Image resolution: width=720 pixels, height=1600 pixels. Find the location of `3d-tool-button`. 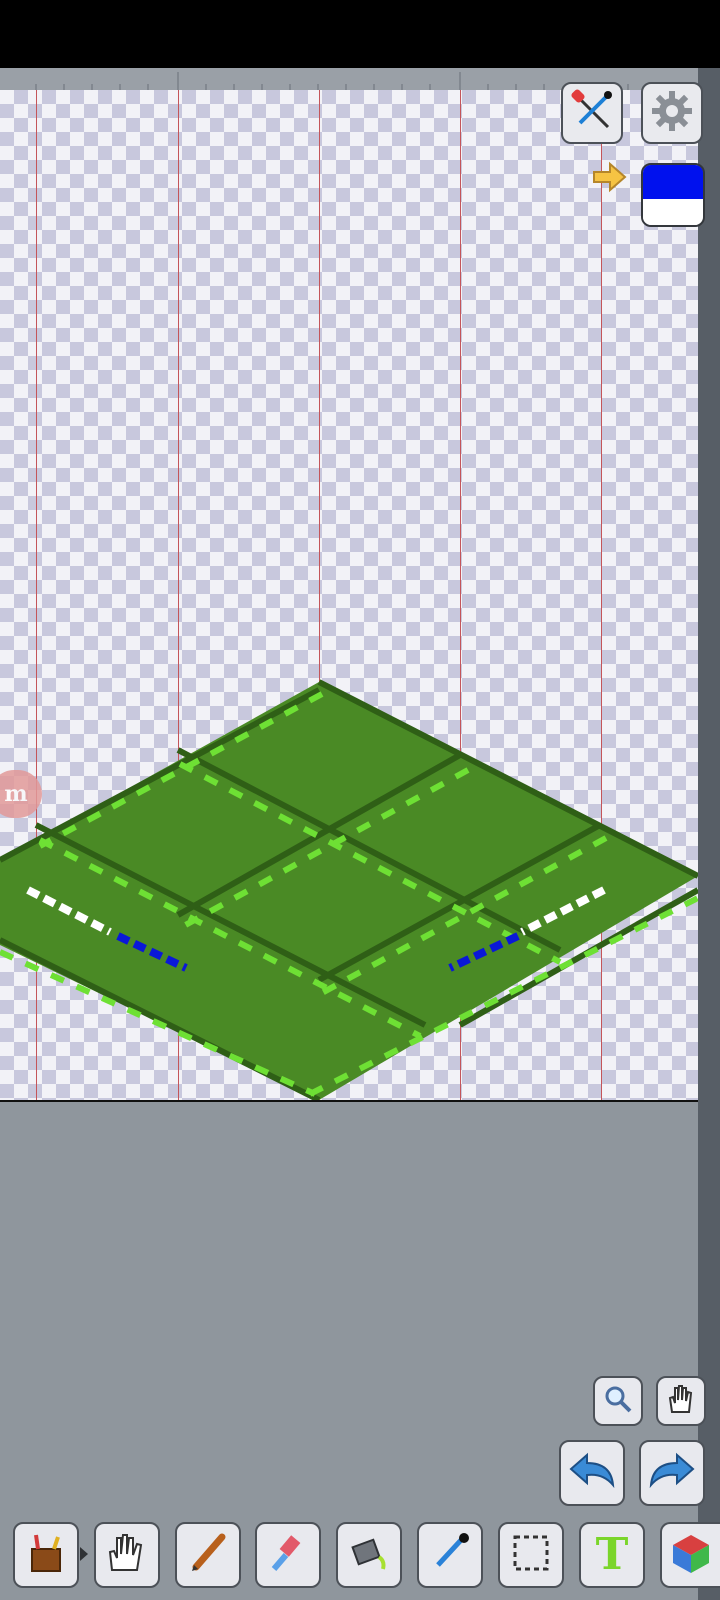

3d-tool-button is located at coordinates (690, 1555).